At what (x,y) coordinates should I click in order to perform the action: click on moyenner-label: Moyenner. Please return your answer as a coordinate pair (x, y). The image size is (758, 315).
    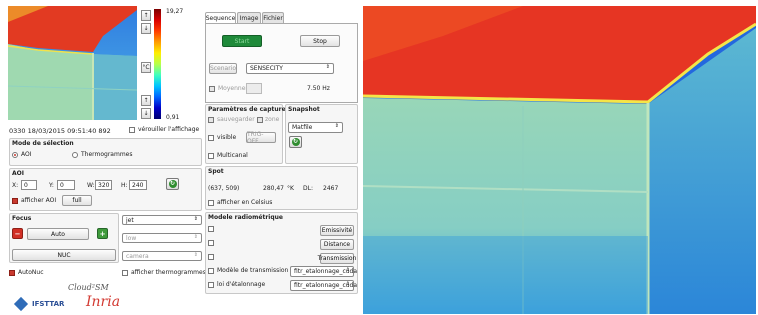
    Looking at the image, I should click on (233, 88).